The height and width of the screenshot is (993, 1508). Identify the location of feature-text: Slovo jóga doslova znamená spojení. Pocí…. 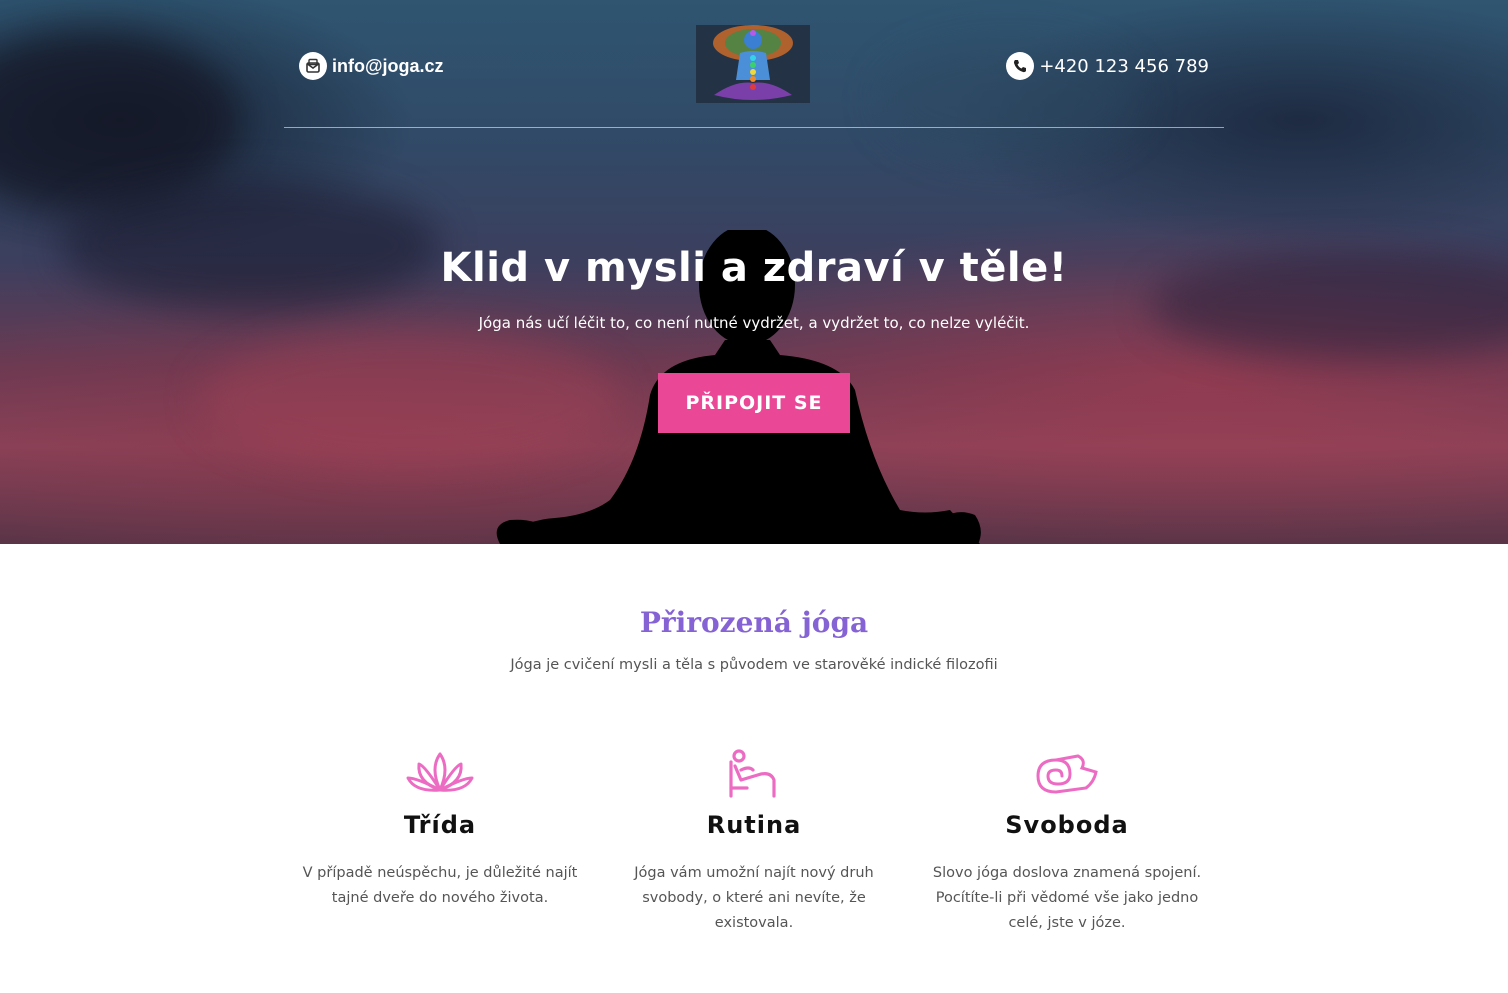
(1067, 898).